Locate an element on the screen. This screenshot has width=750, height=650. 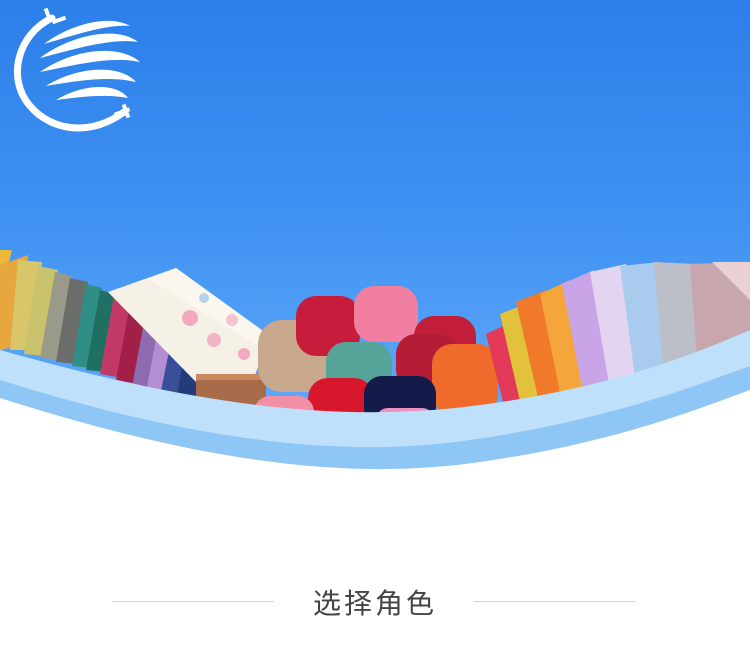
globe-swoosh-logo-icon is located at coordinates (76, 69).